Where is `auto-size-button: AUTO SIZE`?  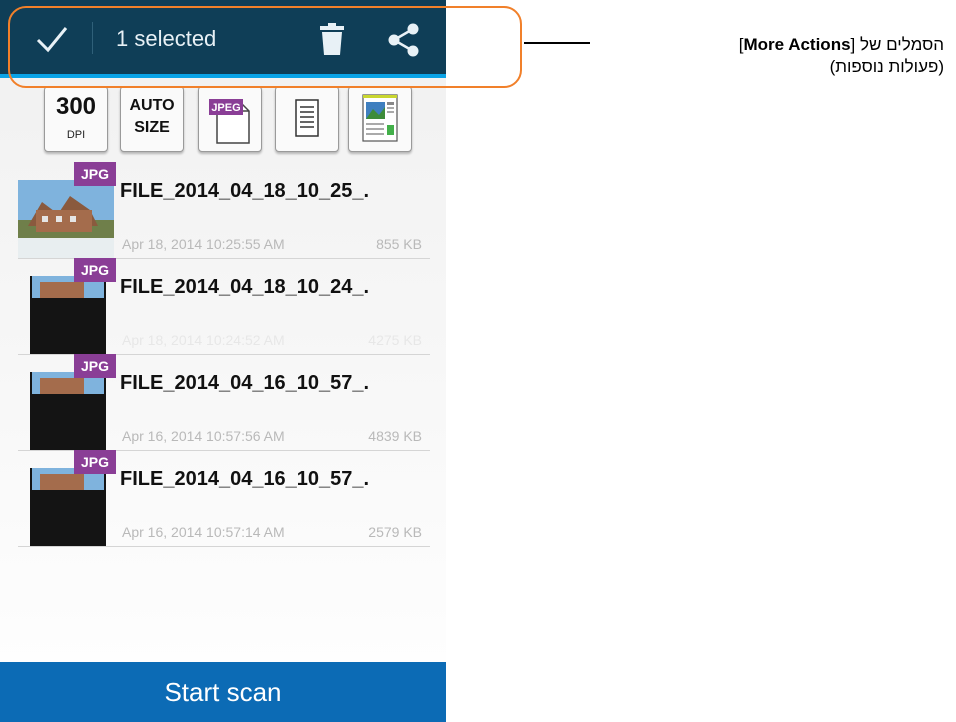 auto-size-button: AUTO SIZE is located at coordinates (152, 119).